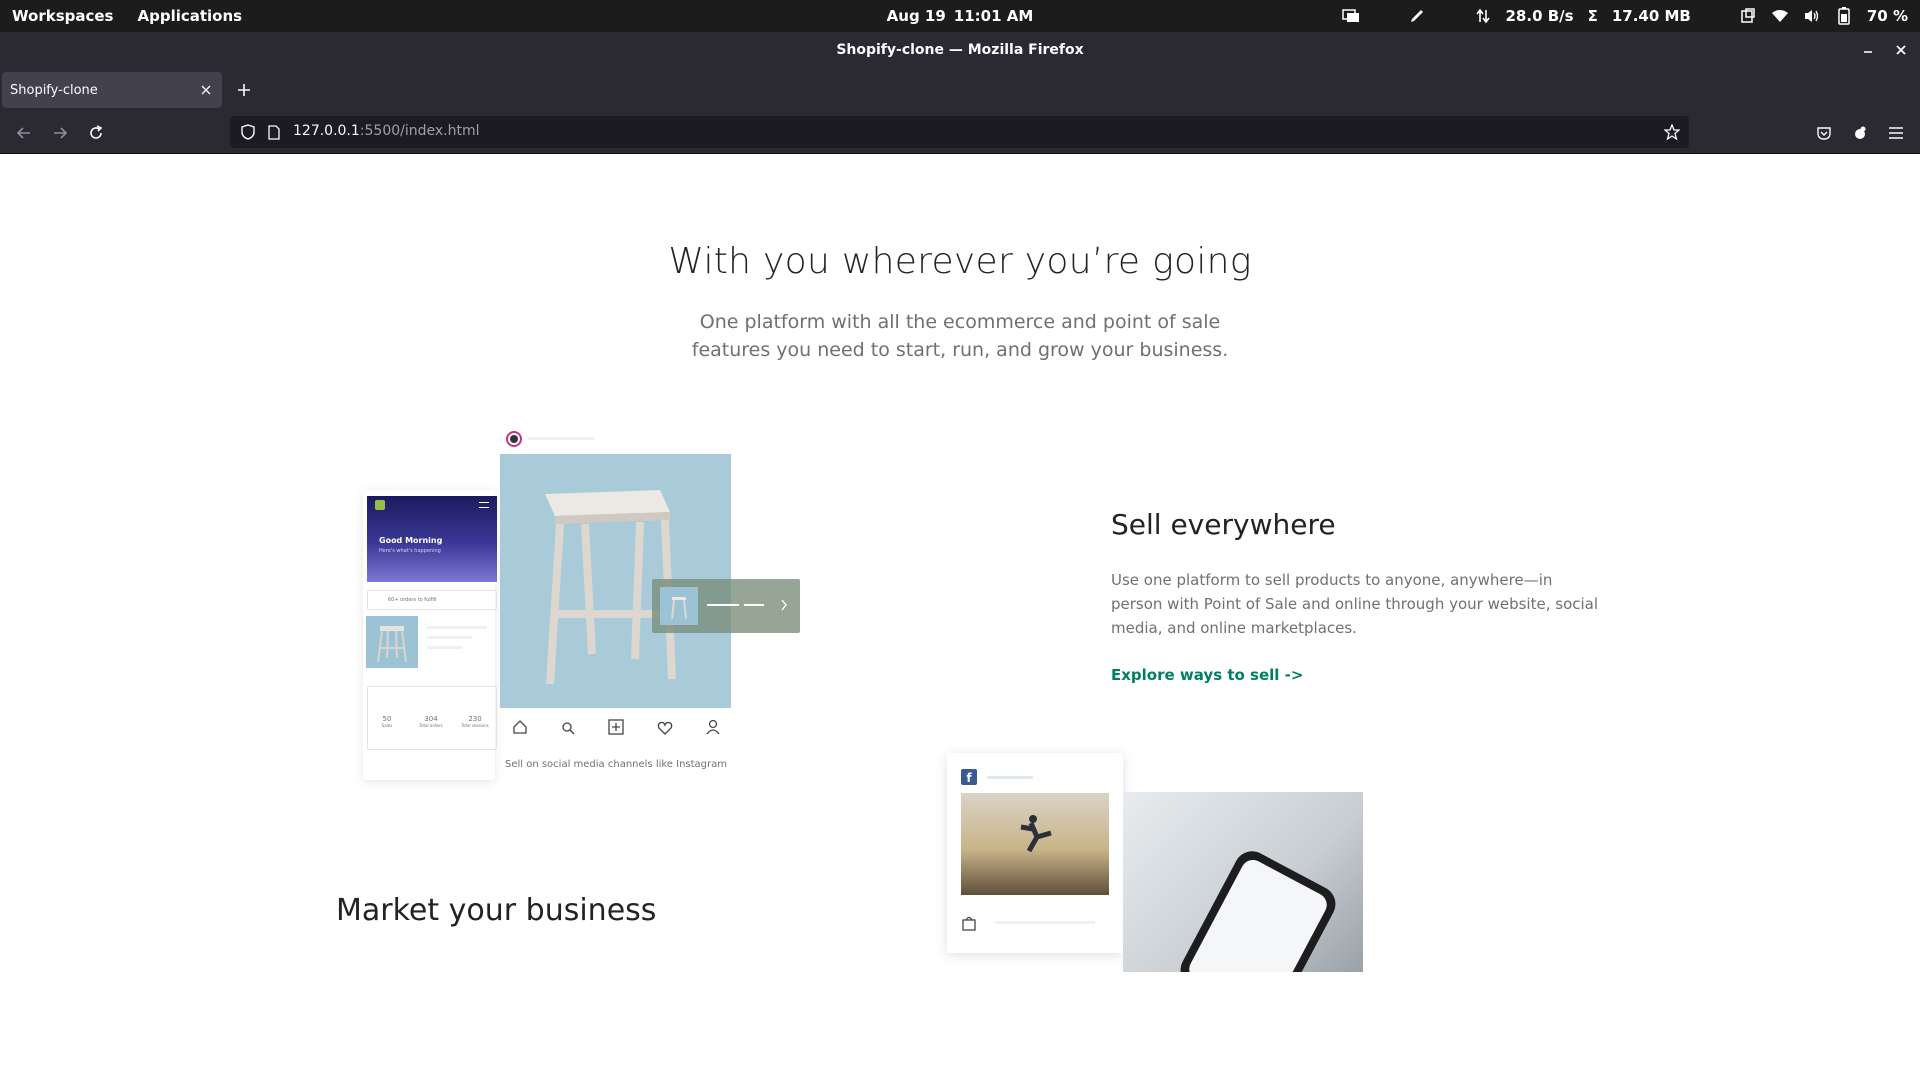 Image resolution: width=1920 pixels, height=1080 pixels. Describe the element at coordinates (206, 90) in the screenshot. I see `tab-close-icon` at that location.